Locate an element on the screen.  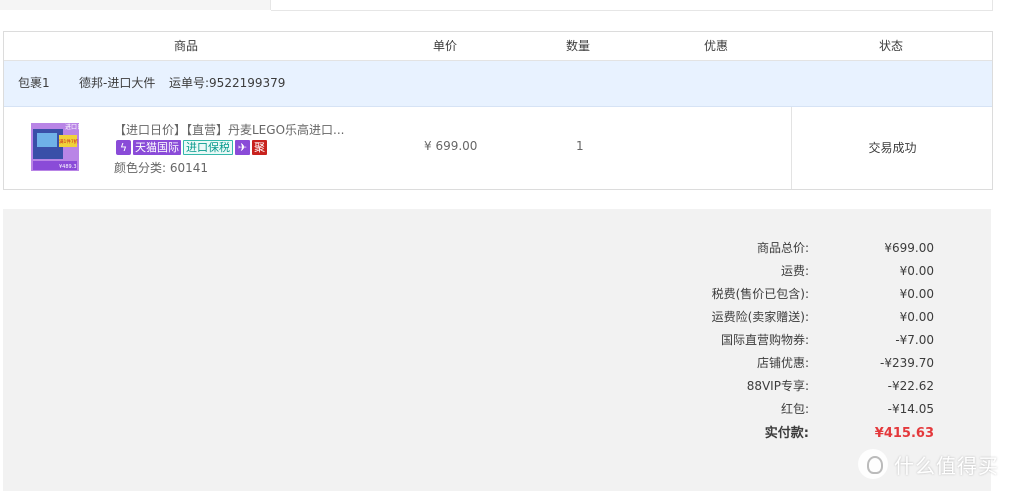
summary-label: 运费险(卖家赠送): is located at coordinates (760, 317).